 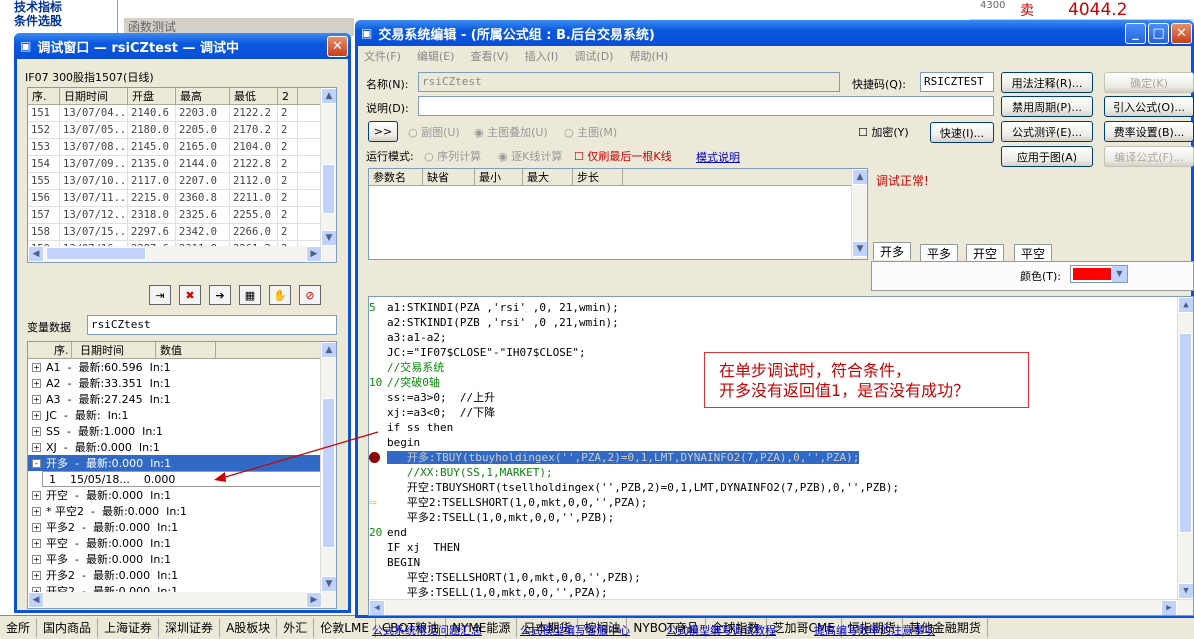 What do you see at coordinates (182, 463) in the screenshot?
I see `variable-row: - 开多 - 最新:0.000 In:1` at bounding box center [182, 463].